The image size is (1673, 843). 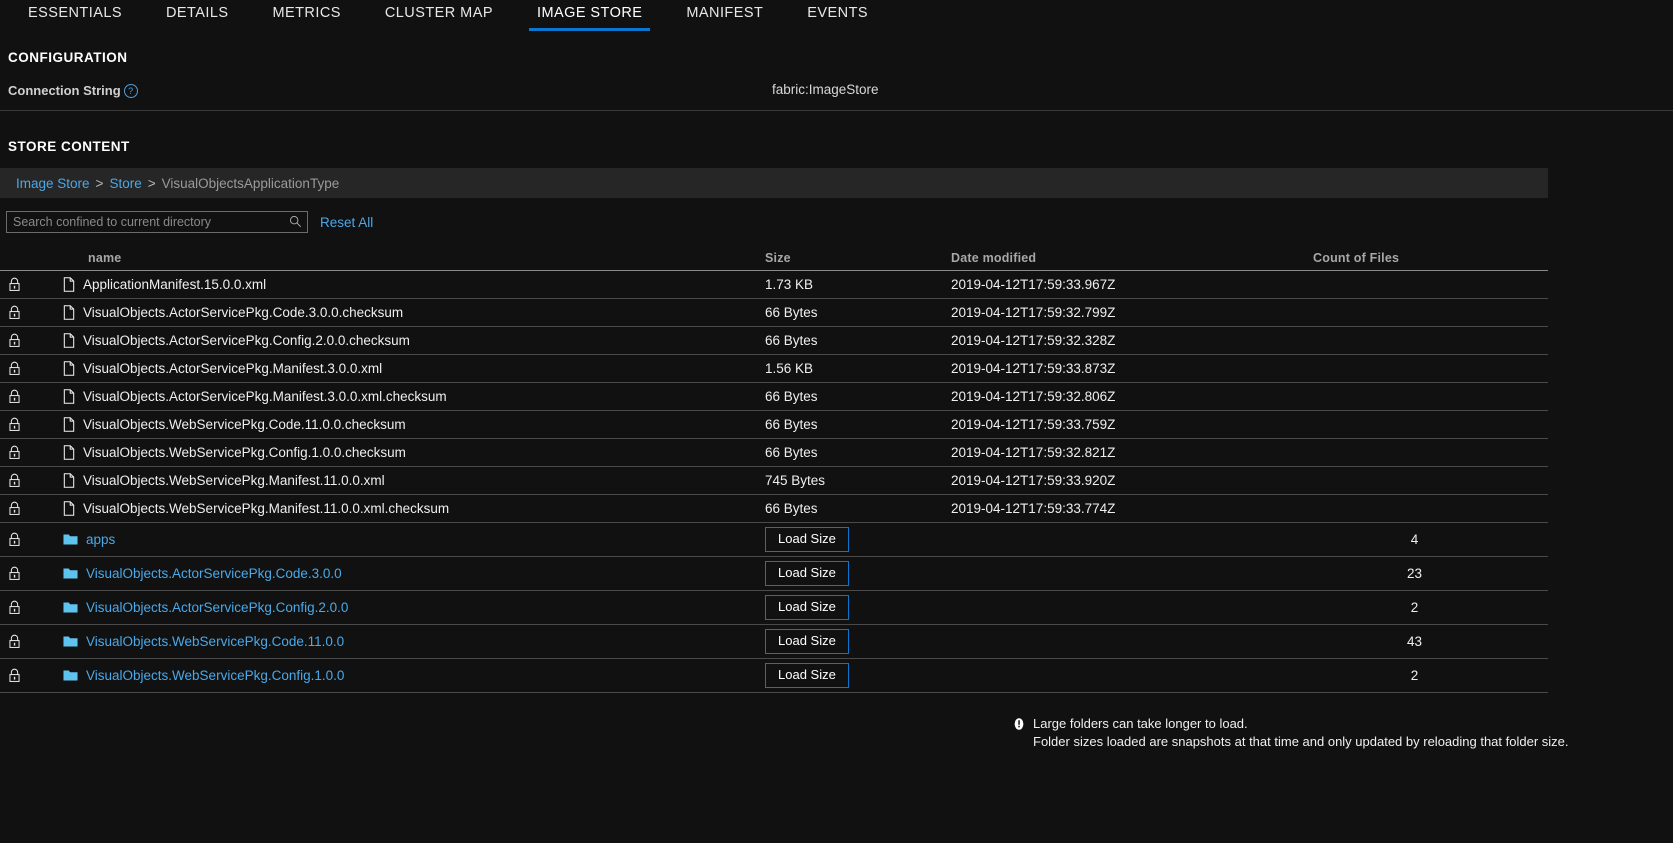 What do you see at coordinates (1414, 641) in the screenshot?
I see `row-count-value: 43` at bounding box center [1414, 641].